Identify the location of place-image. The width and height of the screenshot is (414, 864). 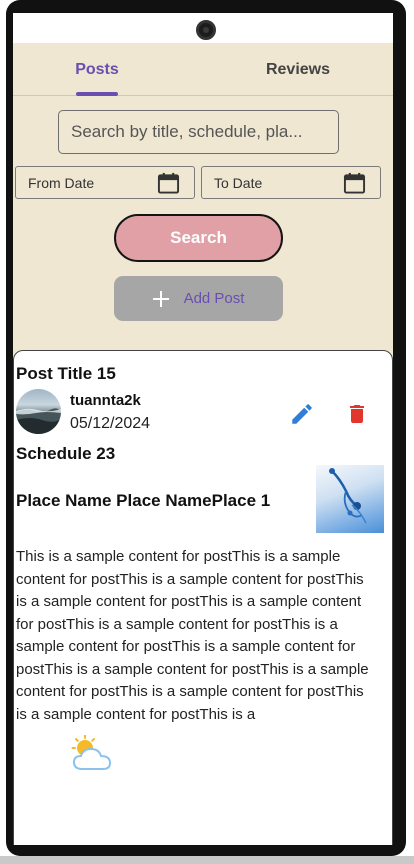
(350, 499).